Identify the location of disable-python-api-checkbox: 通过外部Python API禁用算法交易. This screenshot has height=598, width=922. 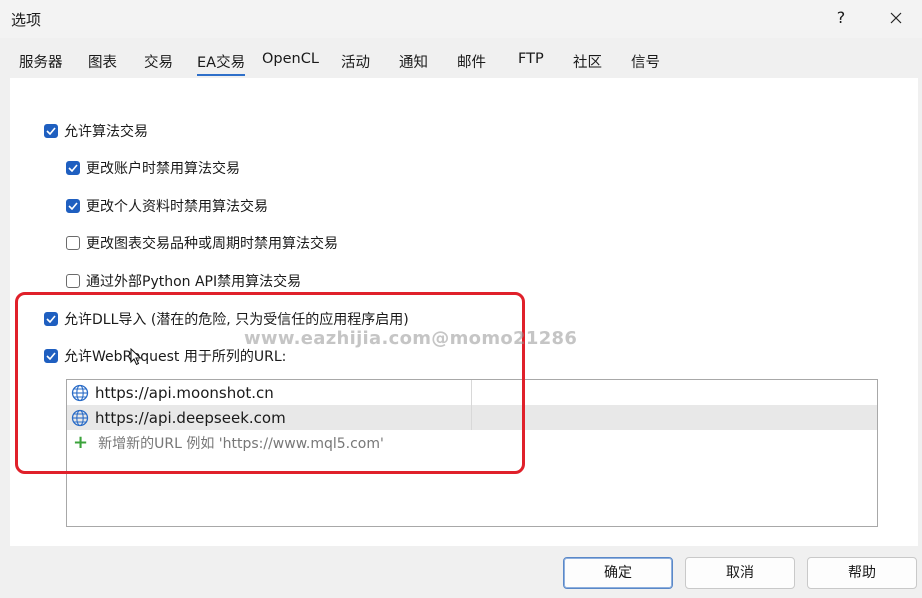
(183, 281).